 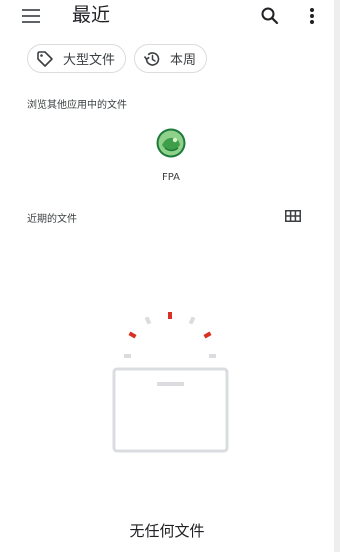 What do you see at coordinates (337, 276) in the screenshot?
I see `screen-edge-divider` at bounding box center [337, 276].